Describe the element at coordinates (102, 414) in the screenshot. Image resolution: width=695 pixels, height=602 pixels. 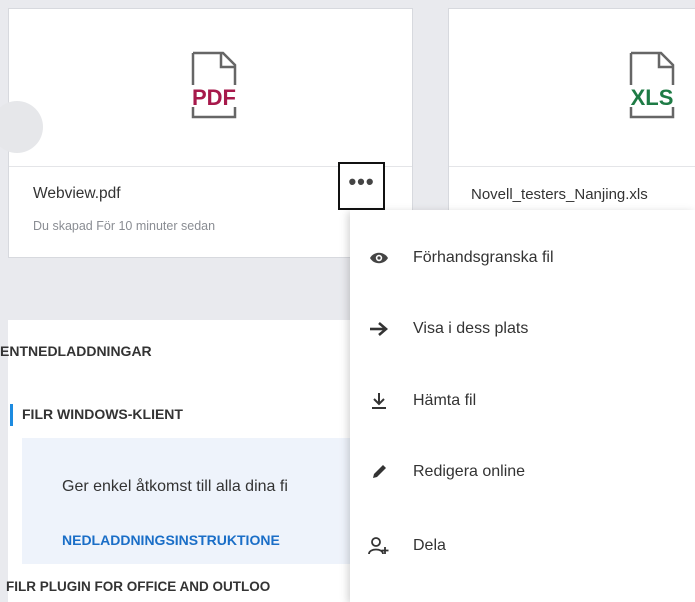
I see `section-label-windows-client: FILR WINDOWS-KLIENT` at that location.